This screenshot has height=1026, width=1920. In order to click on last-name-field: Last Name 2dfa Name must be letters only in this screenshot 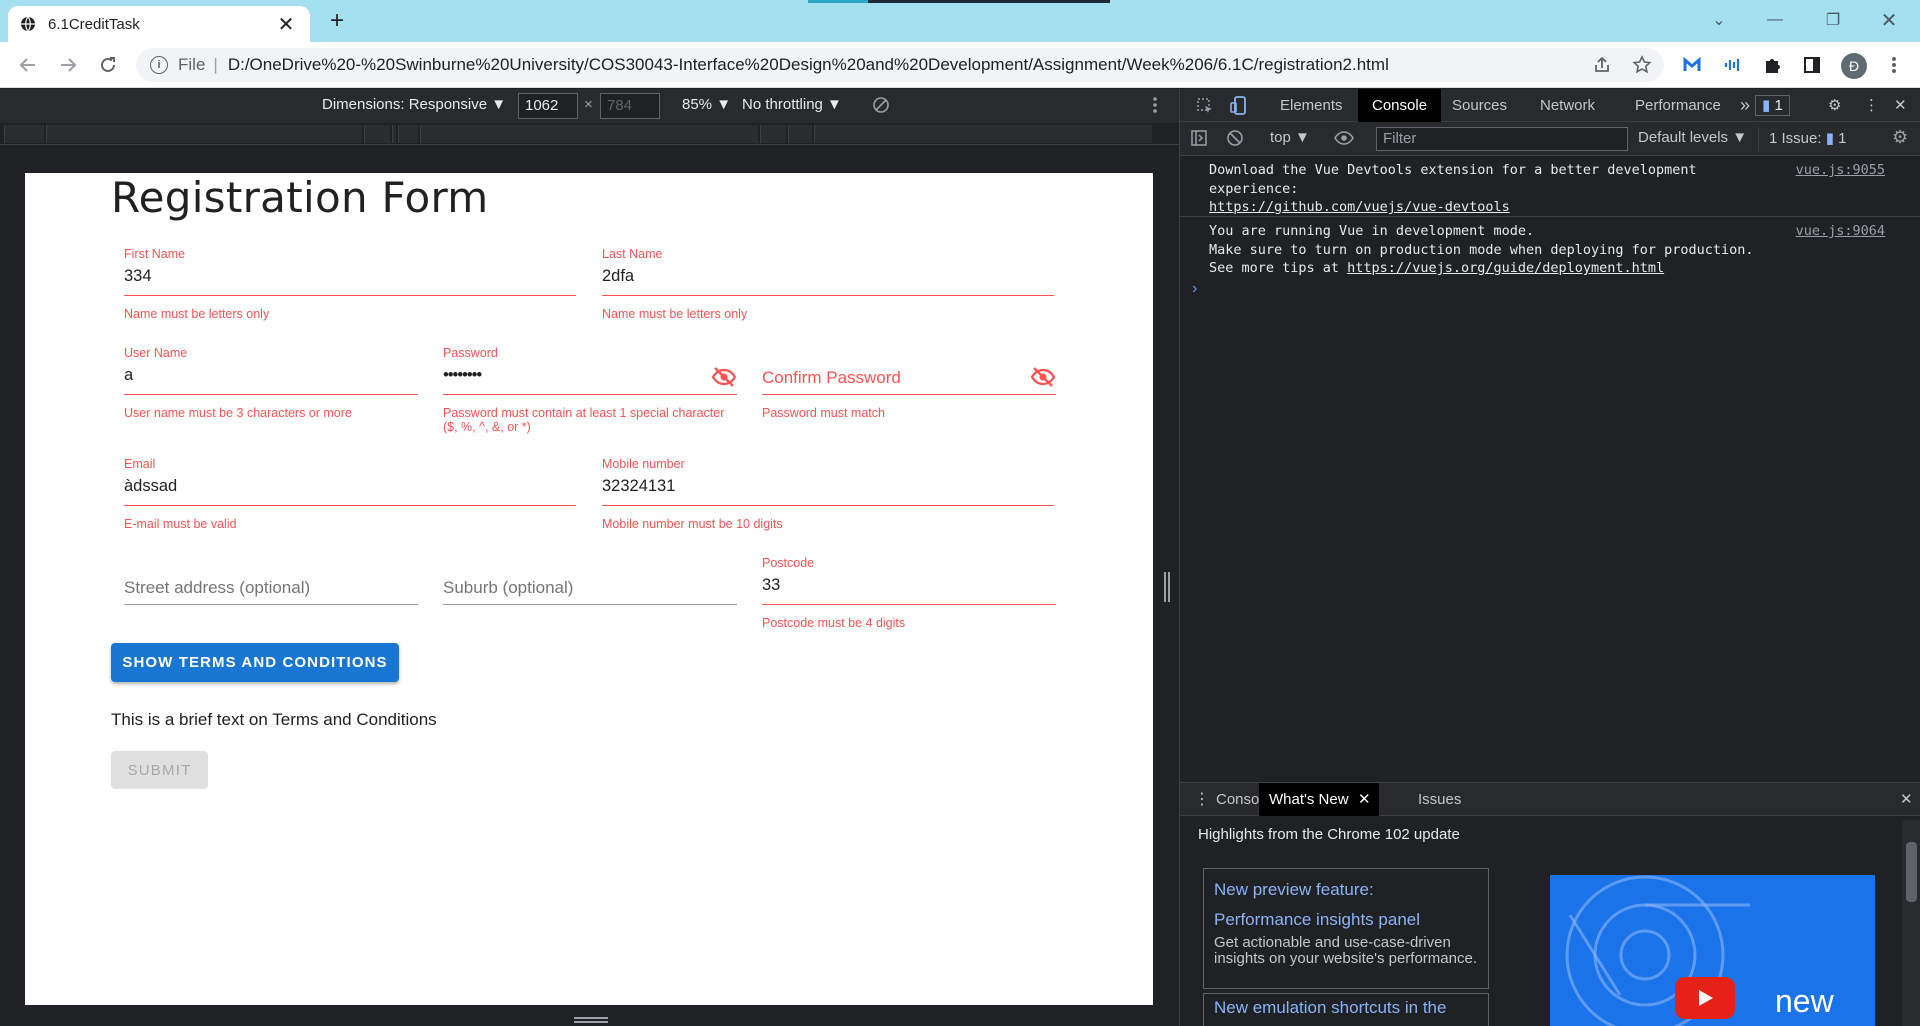, I will do `click(828, 287)`.